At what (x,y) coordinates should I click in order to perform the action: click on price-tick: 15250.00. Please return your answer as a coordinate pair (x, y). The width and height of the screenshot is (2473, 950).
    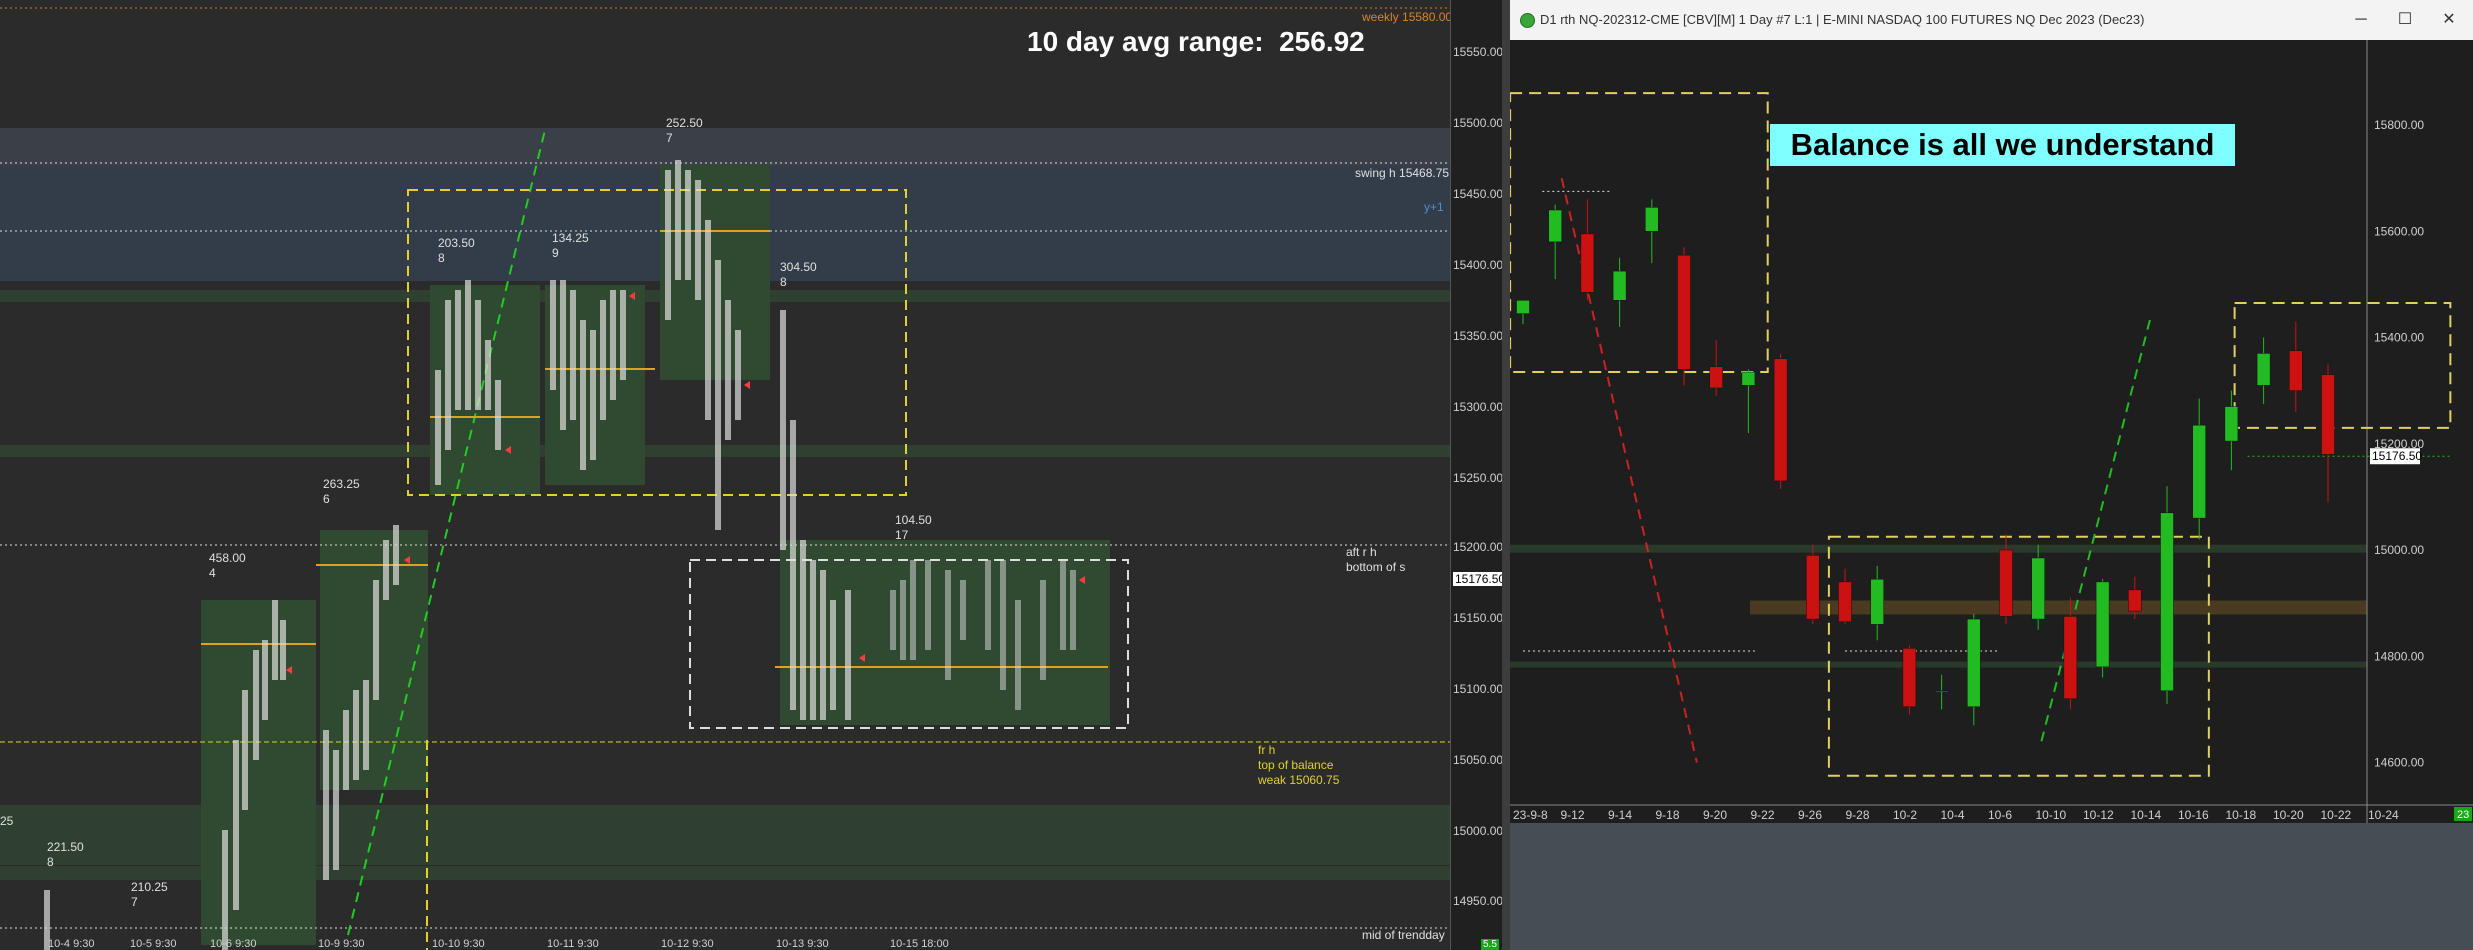
    Looking at the image, I should click on (1477, 478).